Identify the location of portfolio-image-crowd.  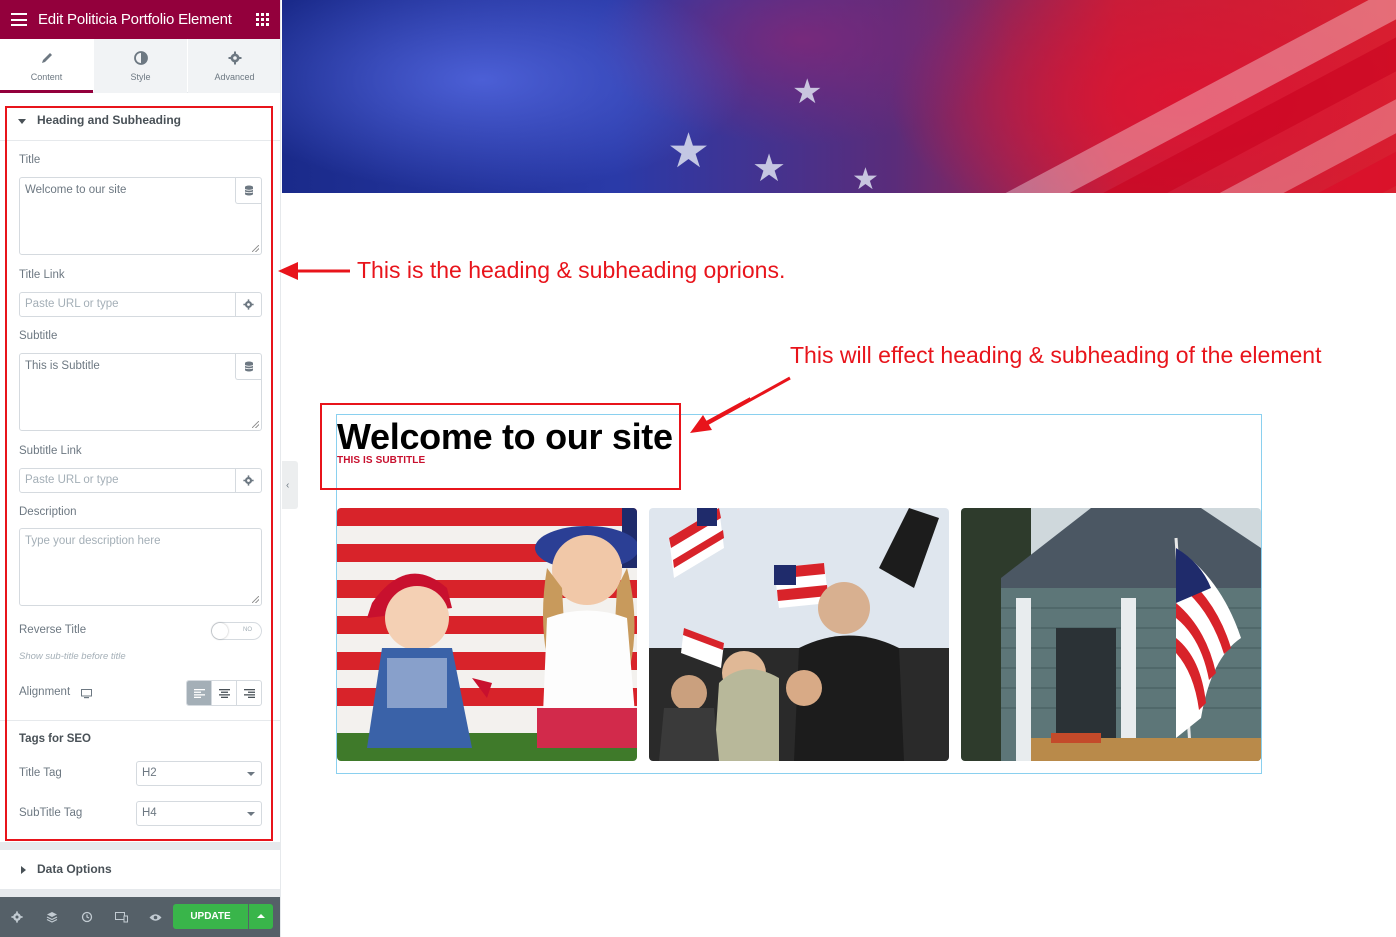
(799, 634).